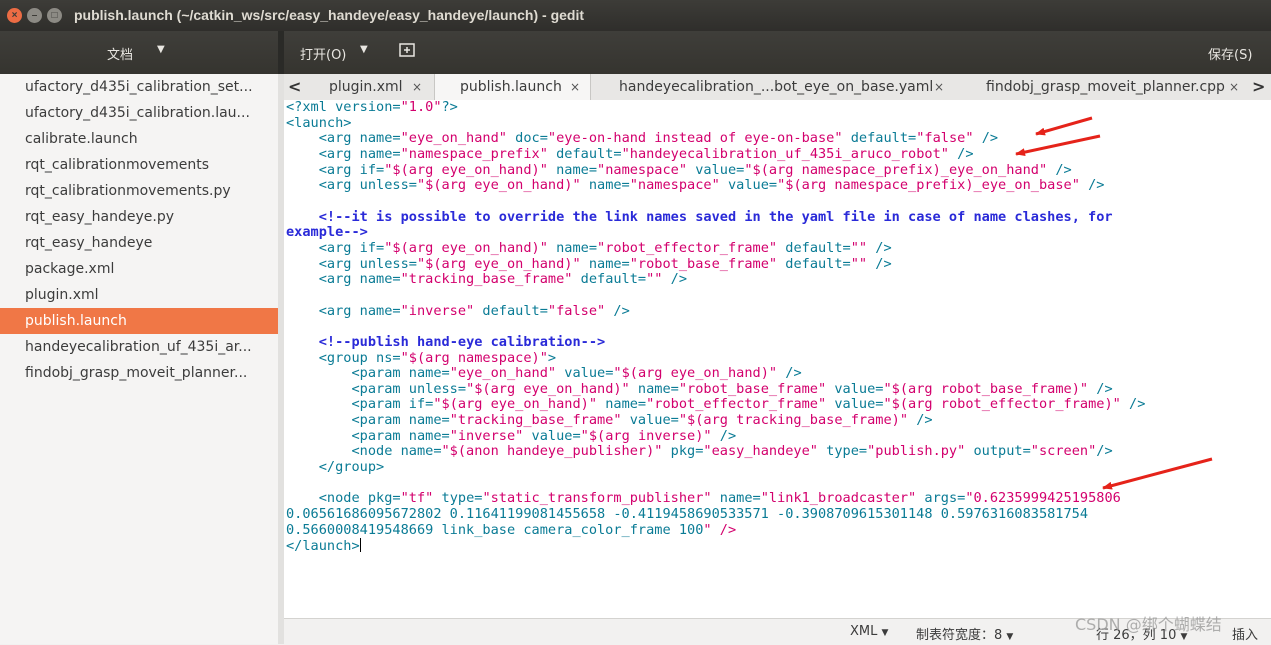 This screenshot has height=645, width=1271. Describe the element at coordinates (139, 321) in the screenshot. I see `sidebar-item-active: publish.launch` at that location.